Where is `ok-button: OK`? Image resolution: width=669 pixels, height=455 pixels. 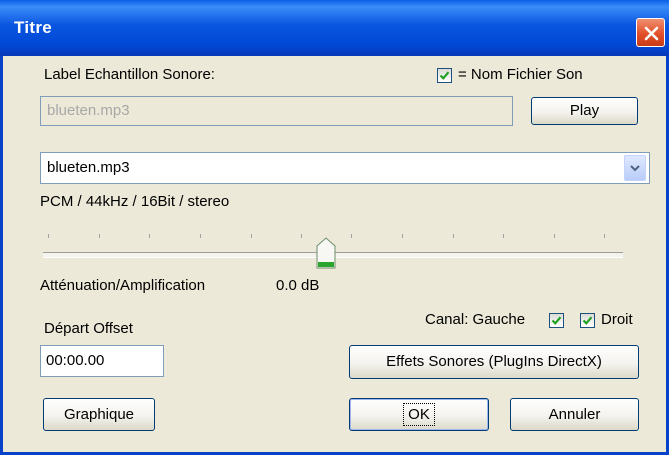
ok-button: OK is located at coordinates (419, 414).